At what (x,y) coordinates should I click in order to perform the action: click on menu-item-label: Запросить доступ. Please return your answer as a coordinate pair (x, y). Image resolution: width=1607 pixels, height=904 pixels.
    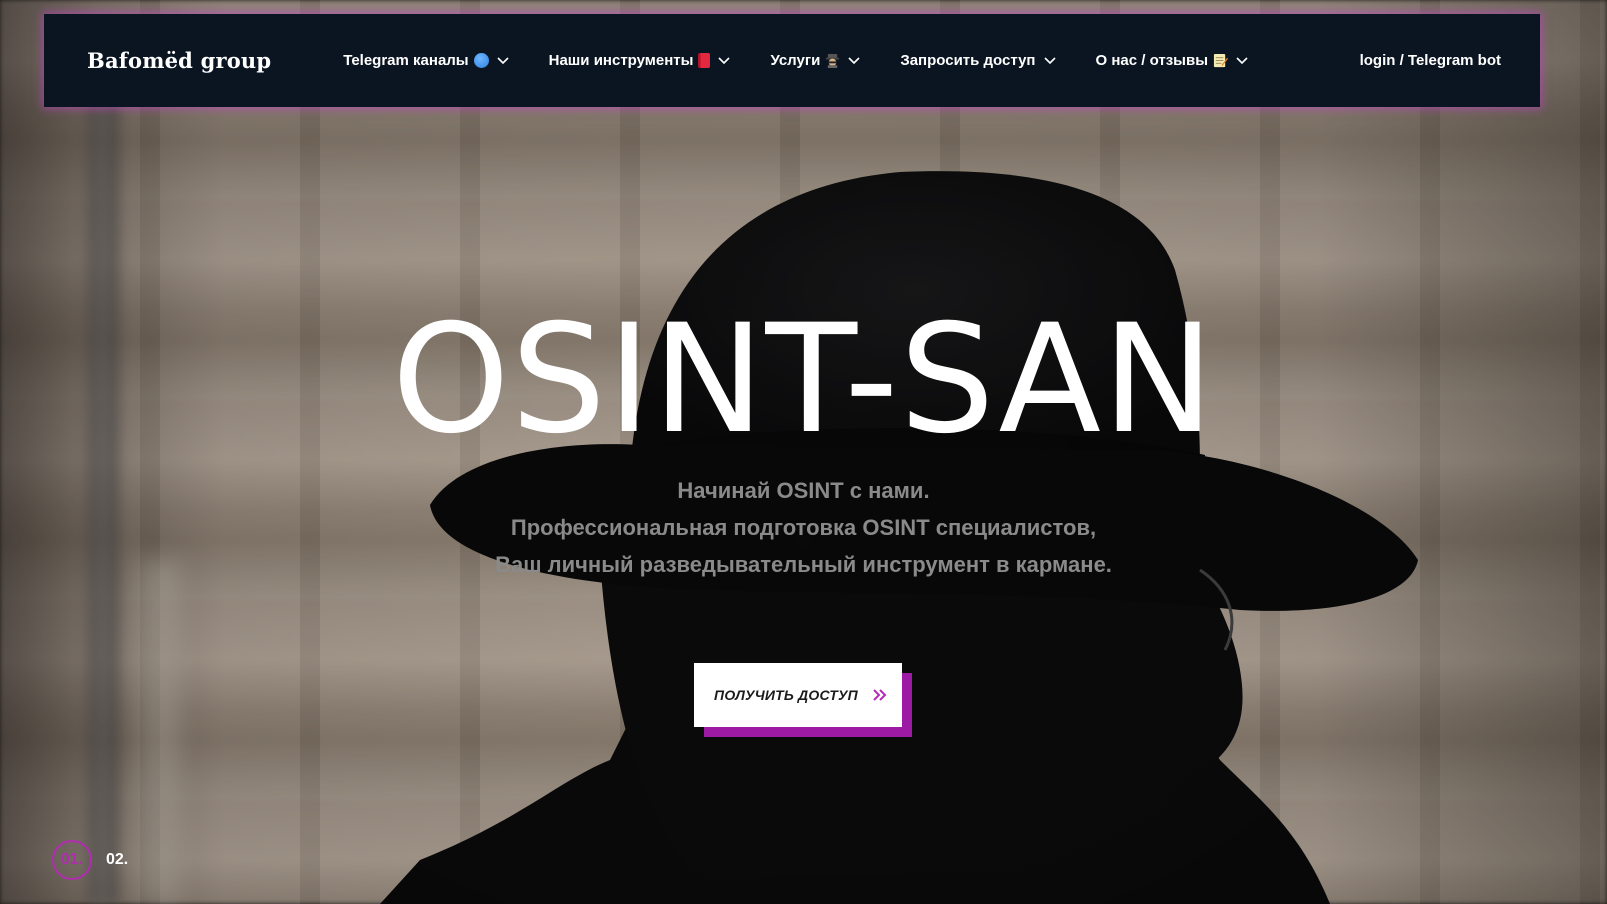
    Looking at the image, I should click on (968, 60).